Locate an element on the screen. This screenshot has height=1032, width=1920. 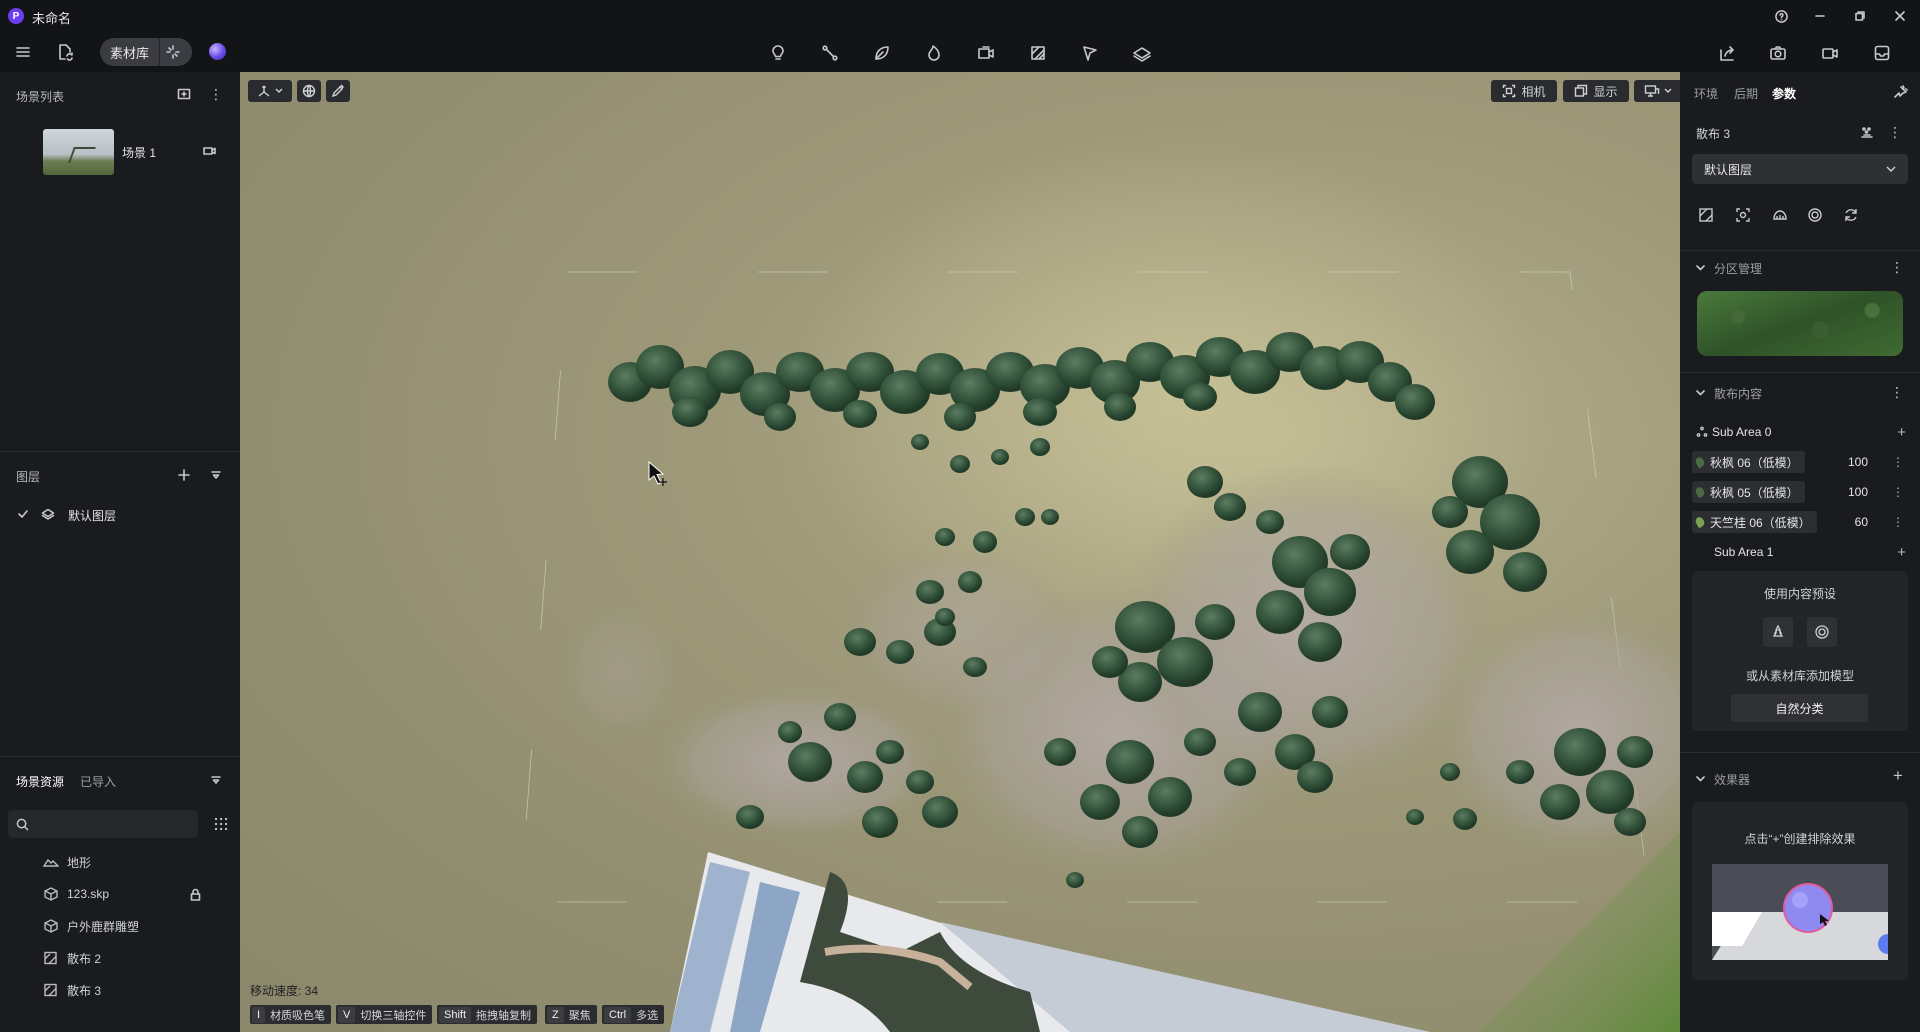
preset-tree-icon is located at coordinates (1778, 632).